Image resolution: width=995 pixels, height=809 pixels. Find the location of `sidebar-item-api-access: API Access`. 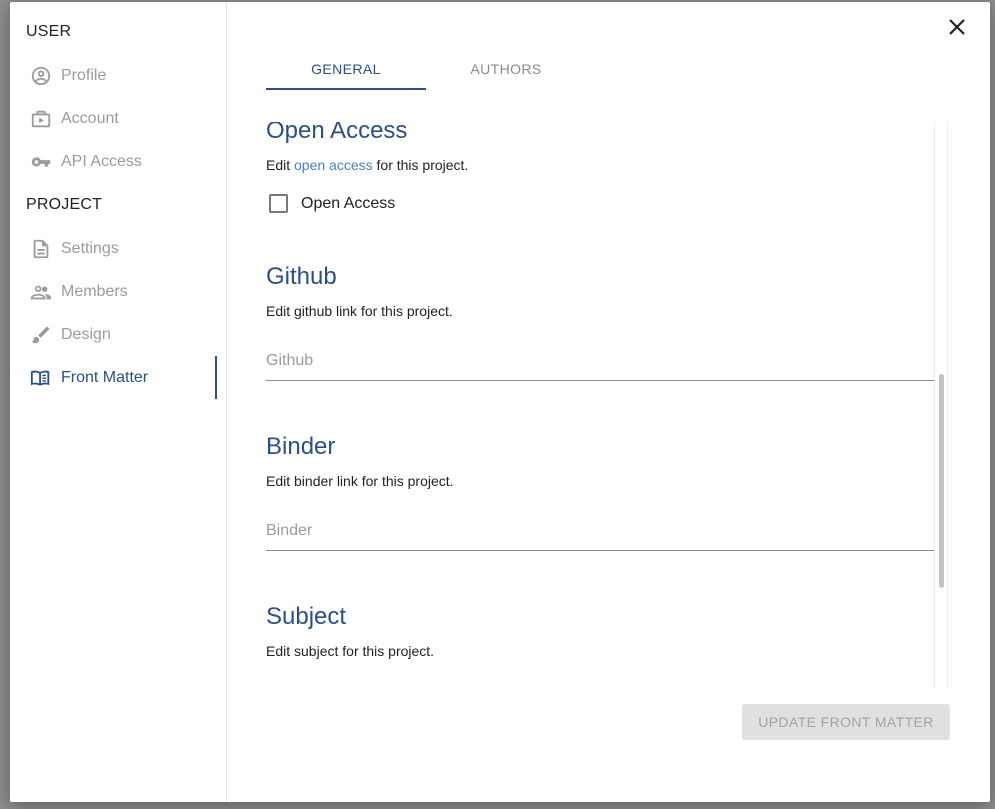

sidebar-item-api-access: API Access is located at coordinates (126, 162).